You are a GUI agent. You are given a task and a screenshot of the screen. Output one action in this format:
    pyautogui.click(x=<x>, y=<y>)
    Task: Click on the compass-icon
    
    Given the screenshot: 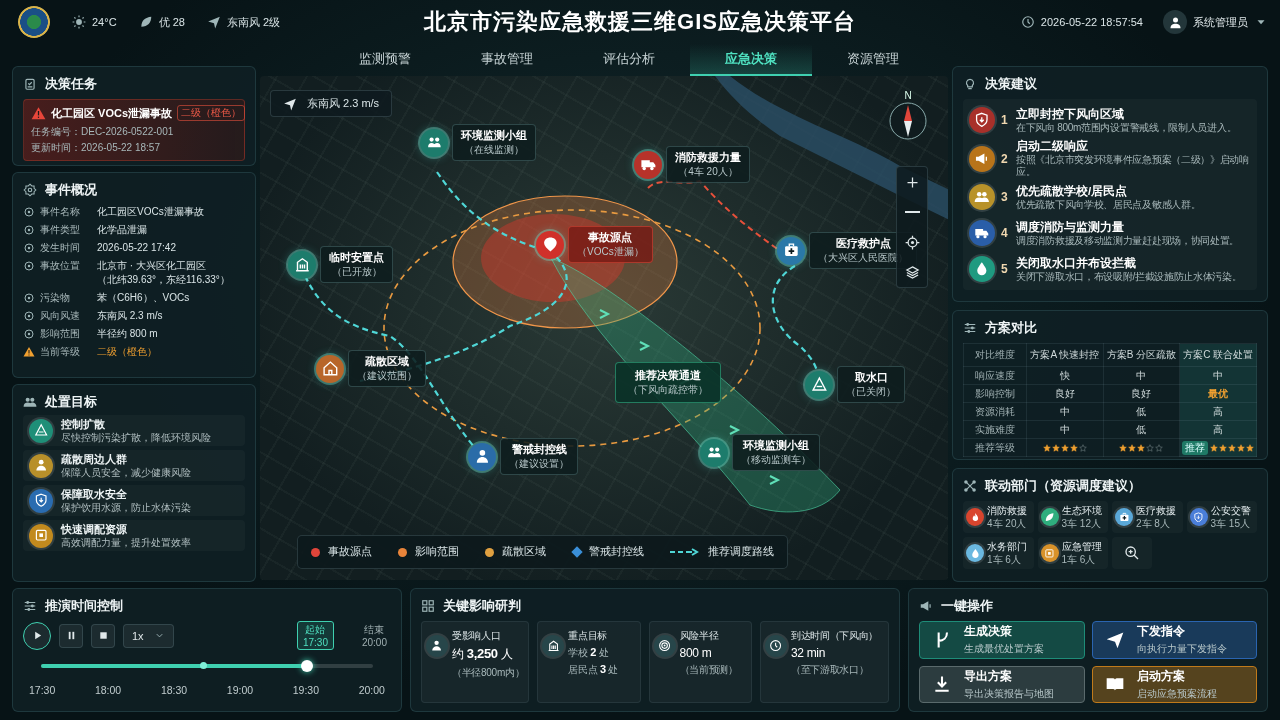 What is the action you would take?
    pyautogui.click(x=908, y=121)
    